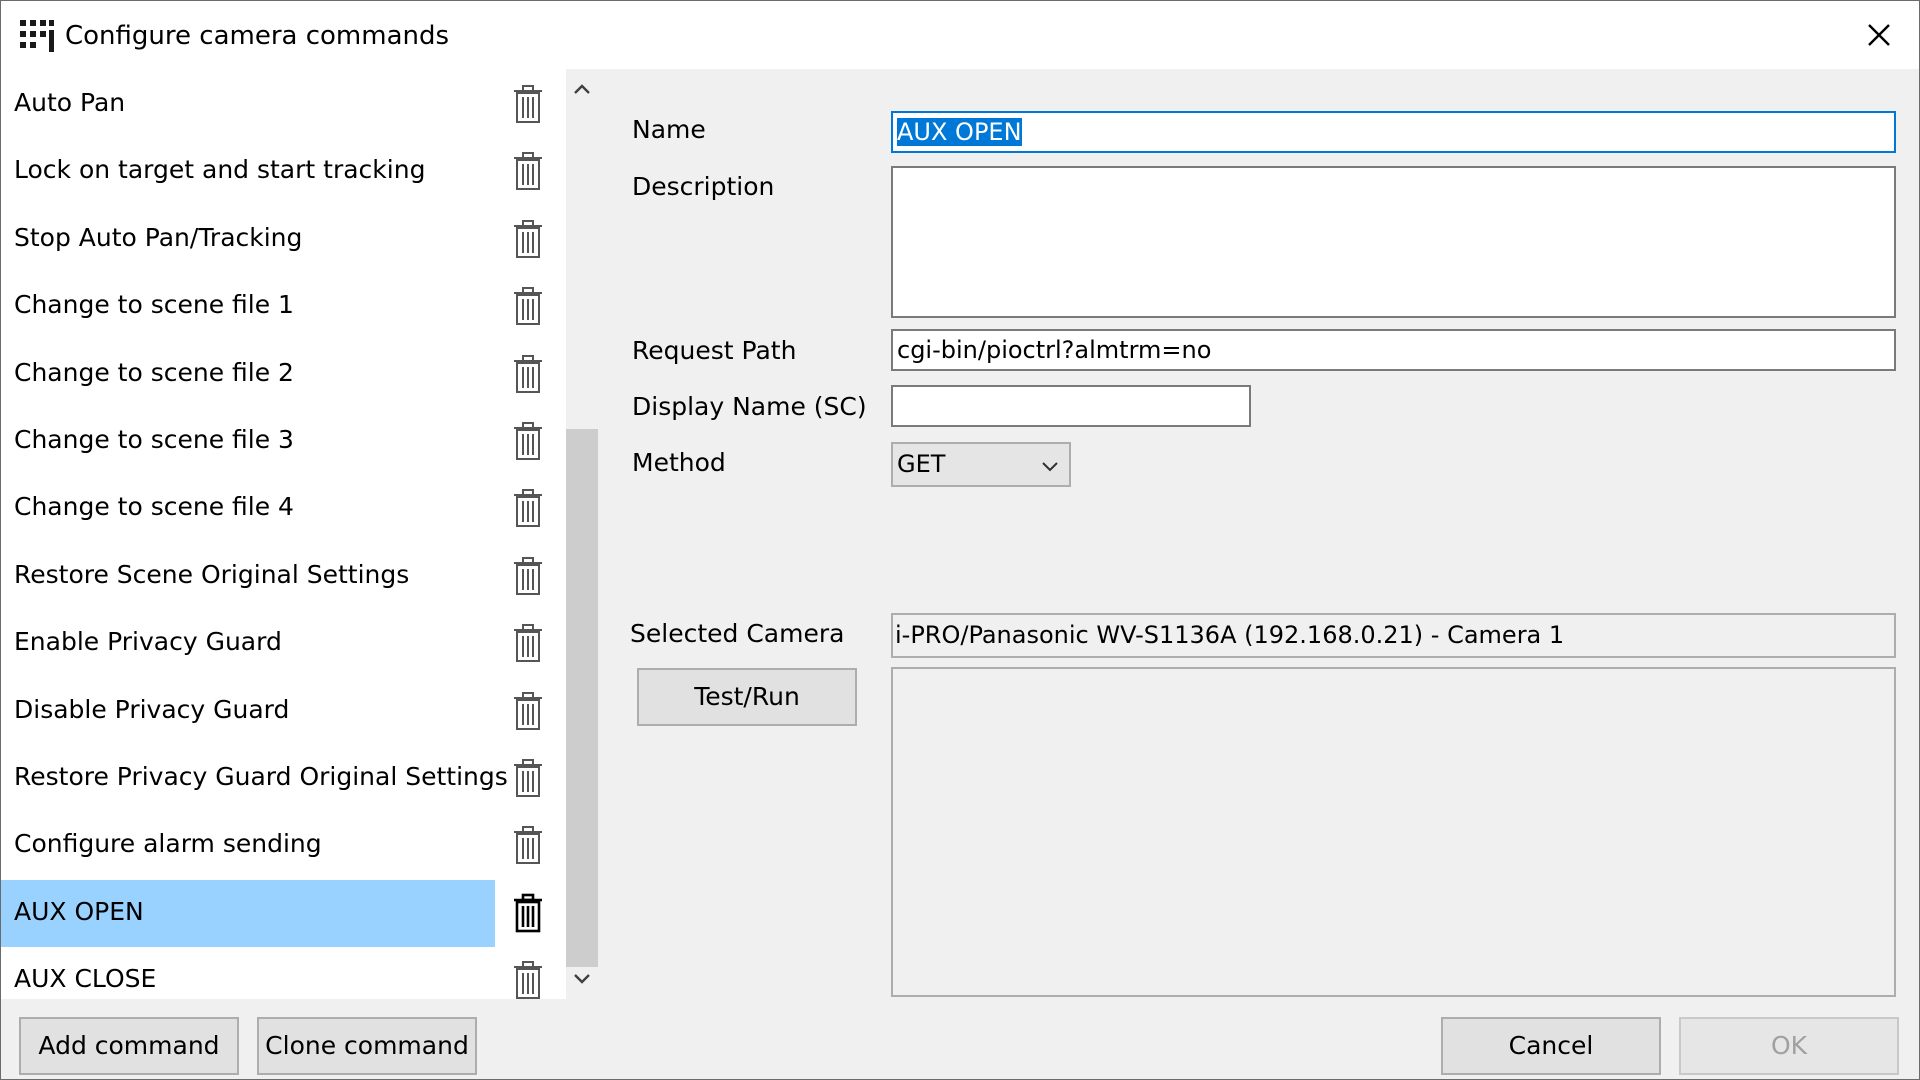  I want to click on app-grid-icon, so click(37, 36).